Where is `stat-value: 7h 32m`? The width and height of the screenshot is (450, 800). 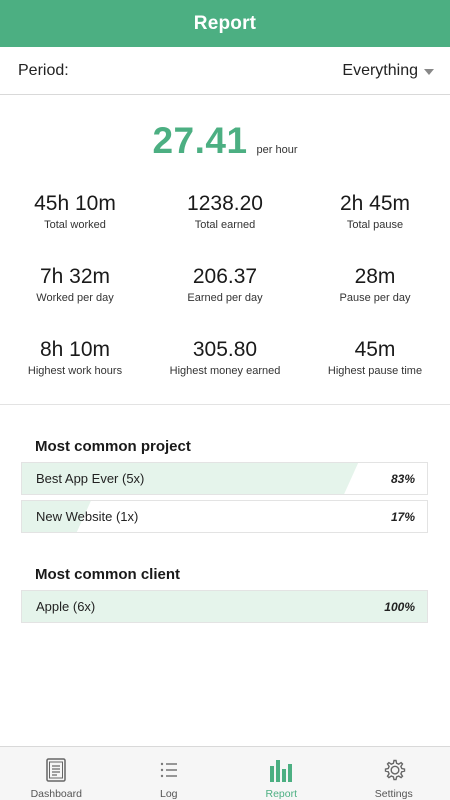
stat-value: 7h 32m is located at coordinates (75, 276).